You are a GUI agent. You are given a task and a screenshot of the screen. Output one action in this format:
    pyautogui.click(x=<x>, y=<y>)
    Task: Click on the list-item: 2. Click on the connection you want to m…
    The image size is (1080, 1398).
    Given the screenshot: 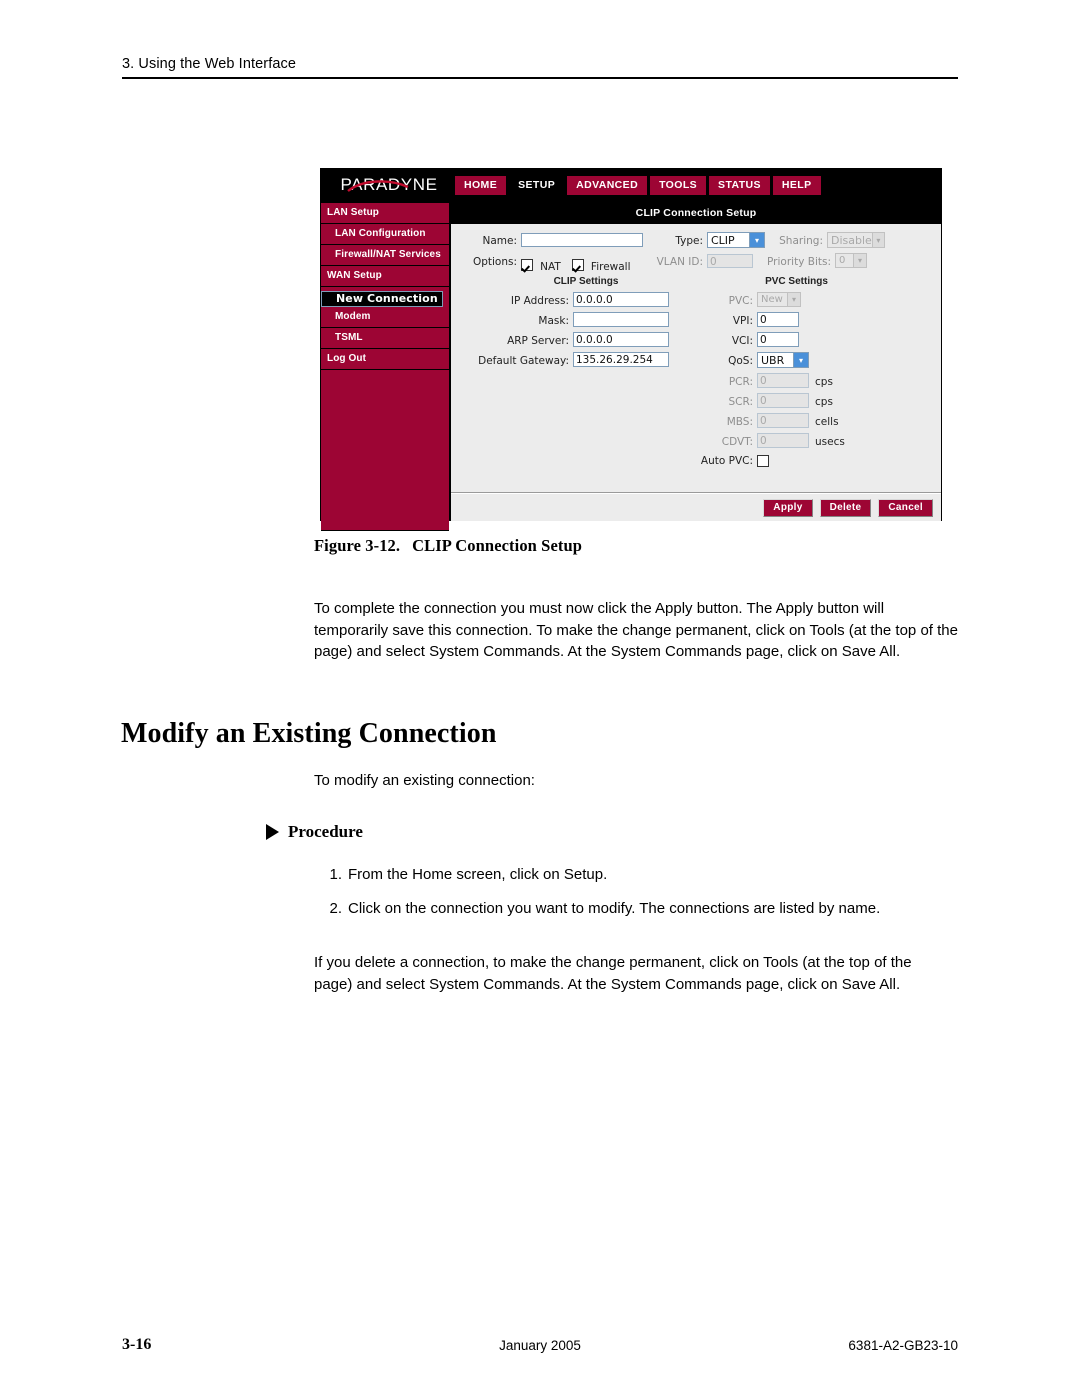 What is the action you would take?
    pyautogui.click(x=640, y=909)
    